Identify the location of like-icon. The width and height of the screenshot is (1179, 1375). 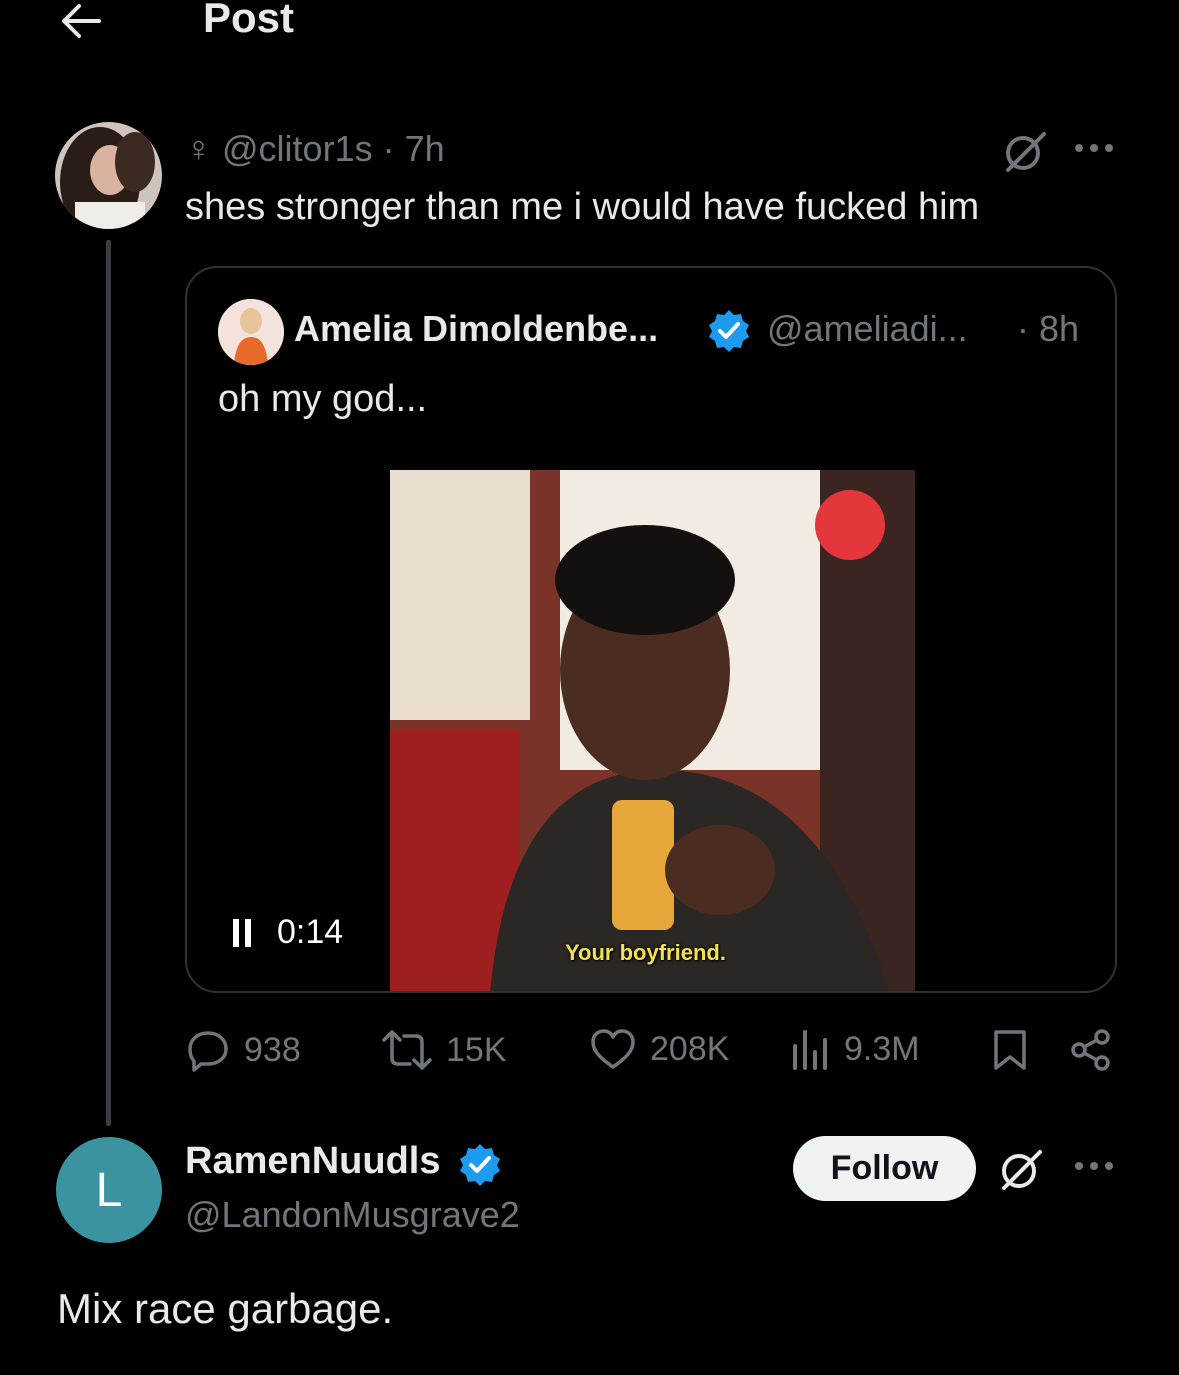
(613, 1049).